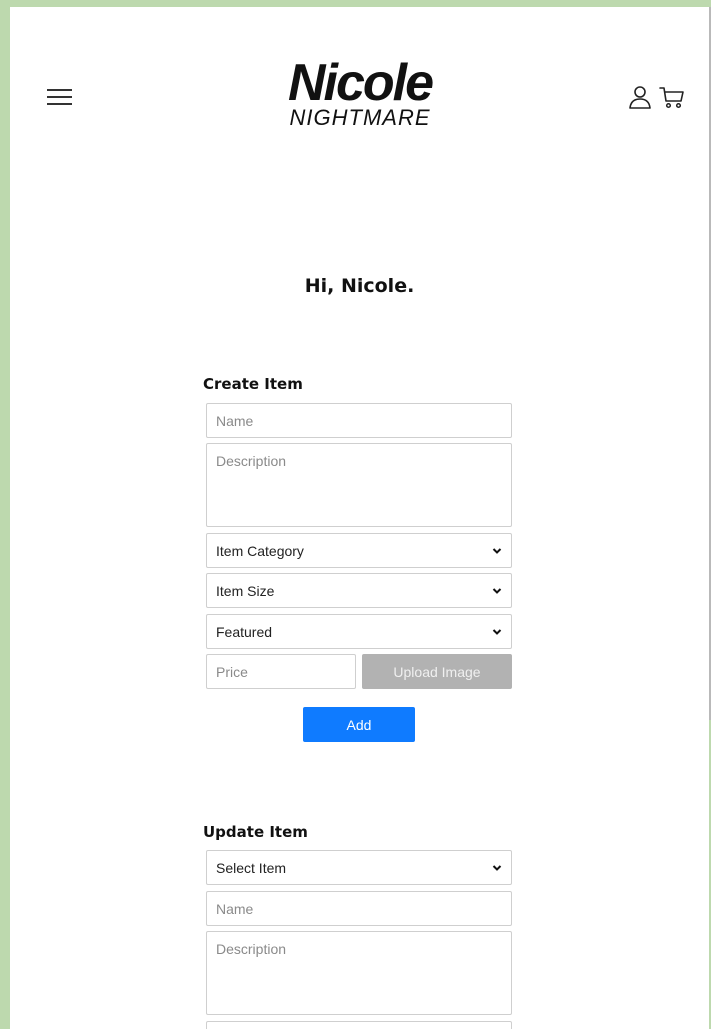 The image size is (711, 1029). I want to click on update-name-input, so click(359, 908).